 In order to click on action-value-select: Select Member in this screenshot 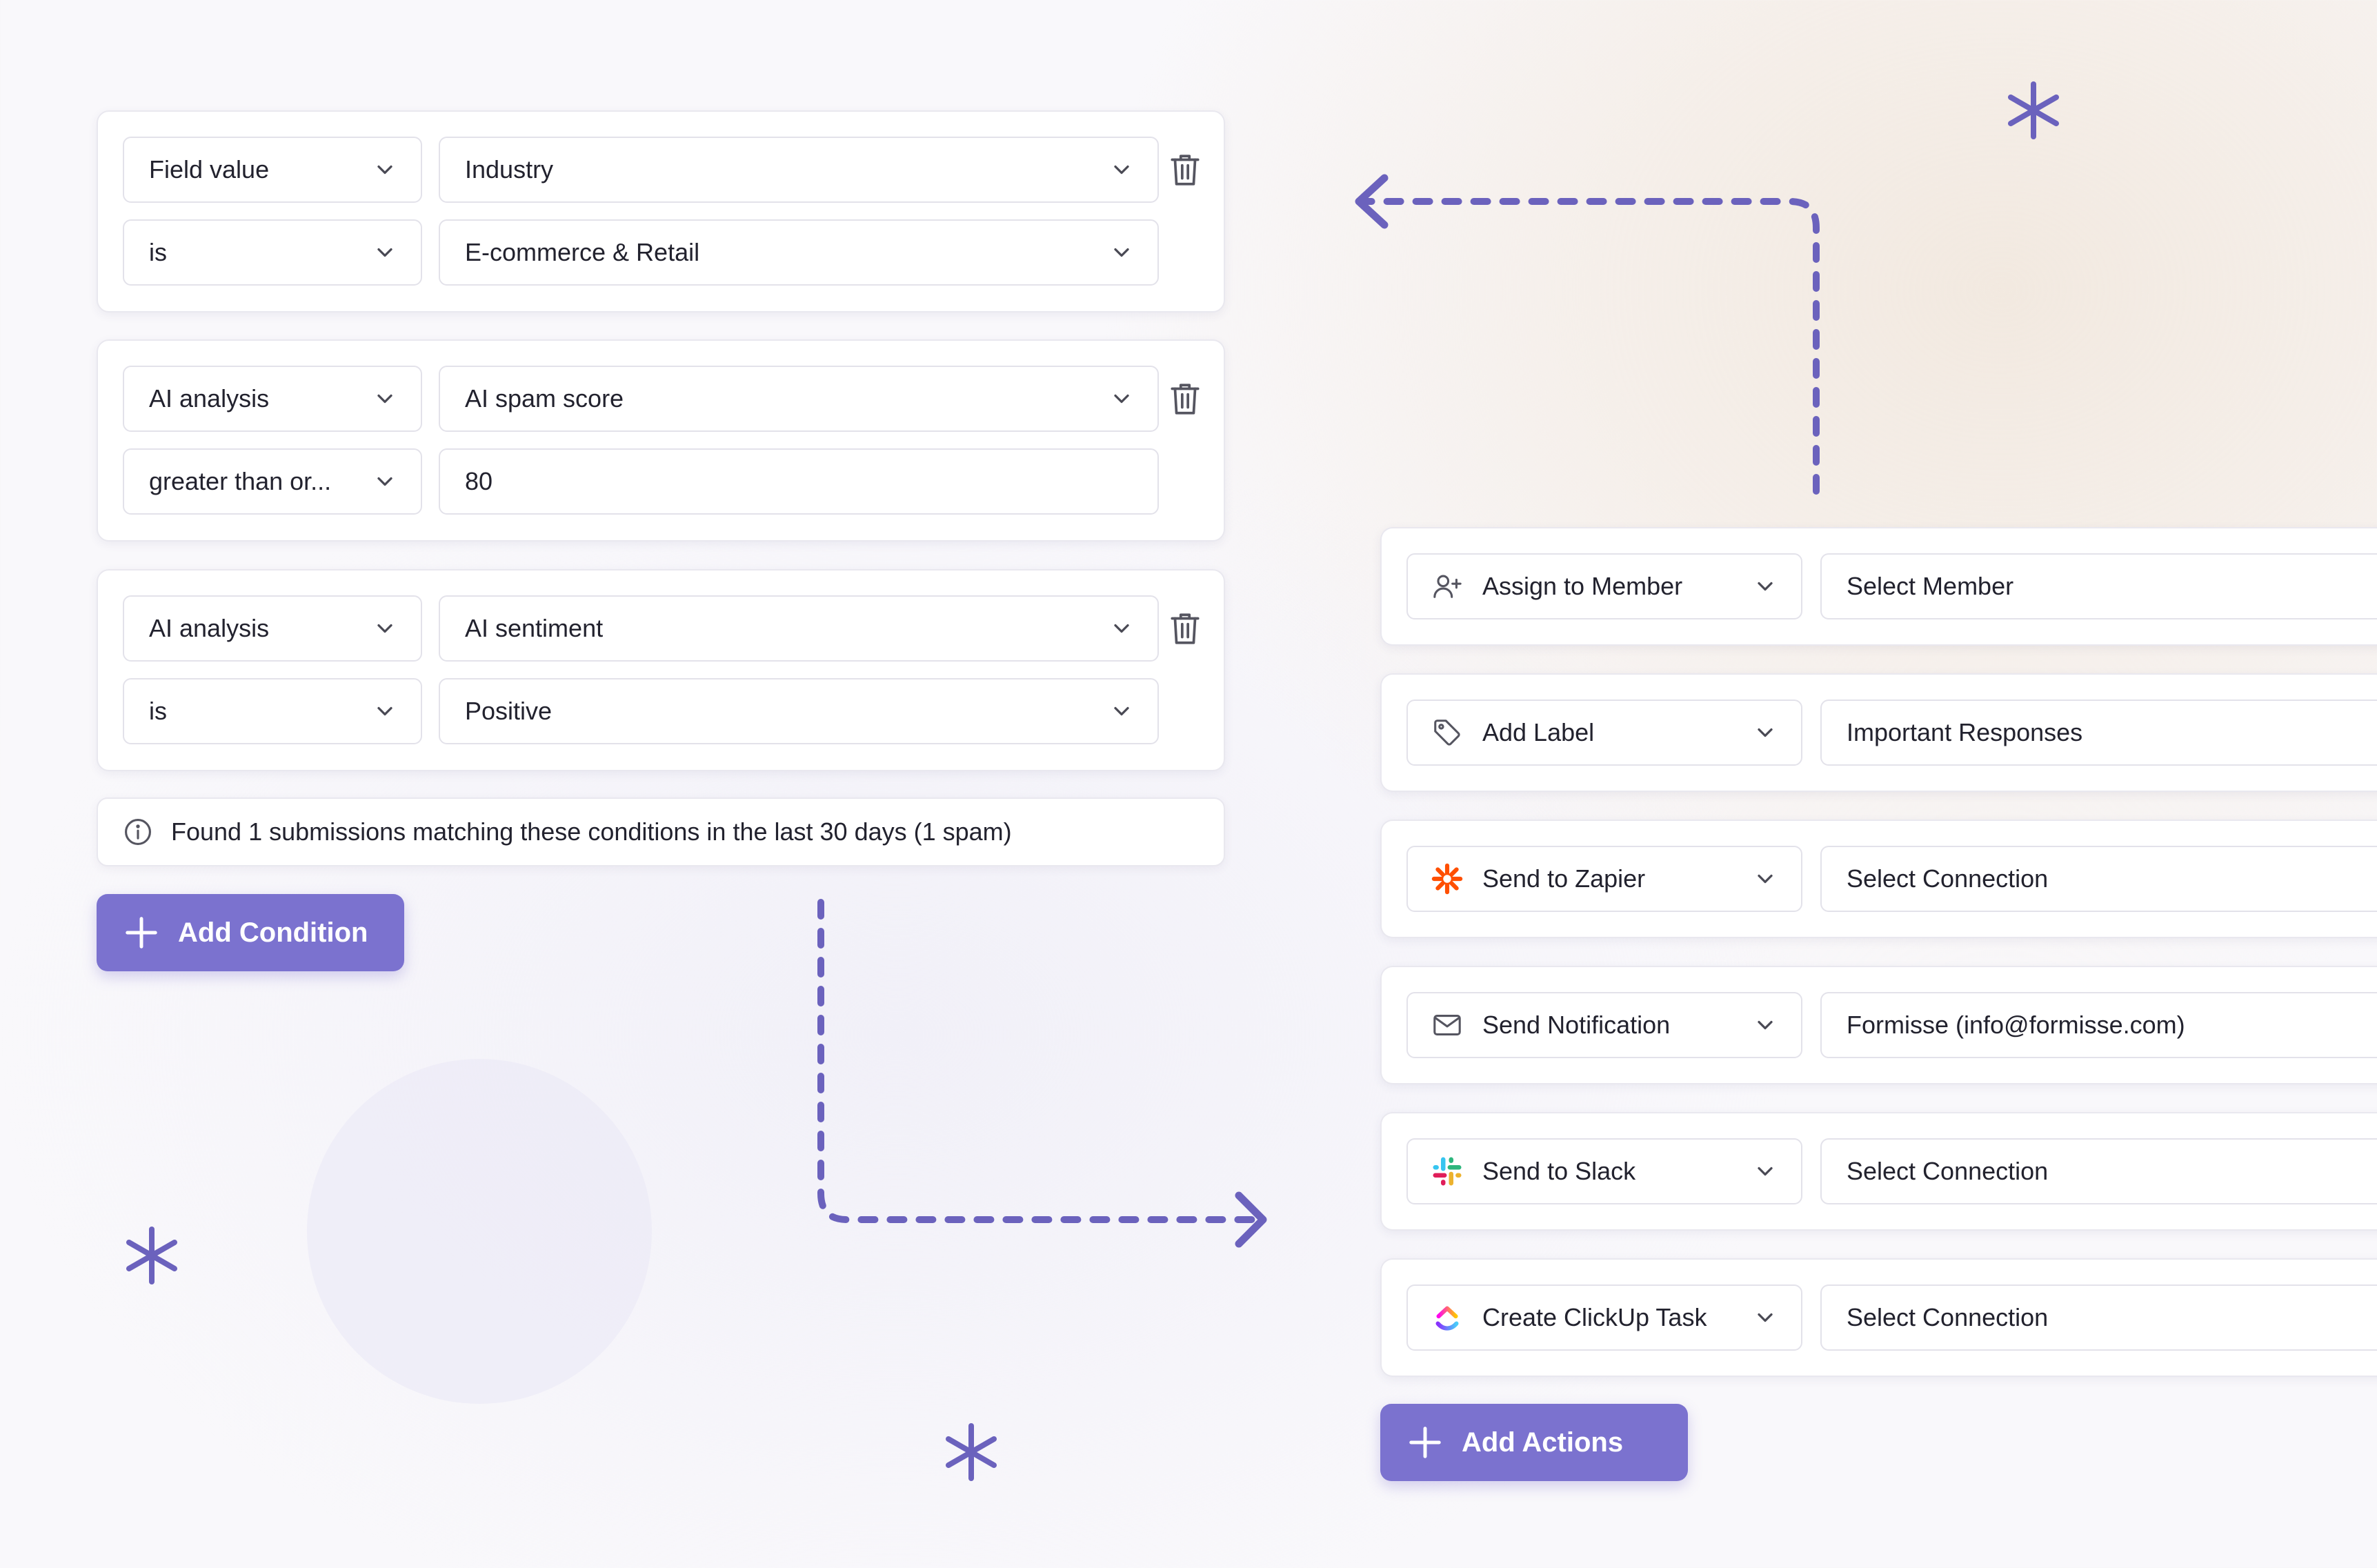, I will do `click(2098, 586)`.